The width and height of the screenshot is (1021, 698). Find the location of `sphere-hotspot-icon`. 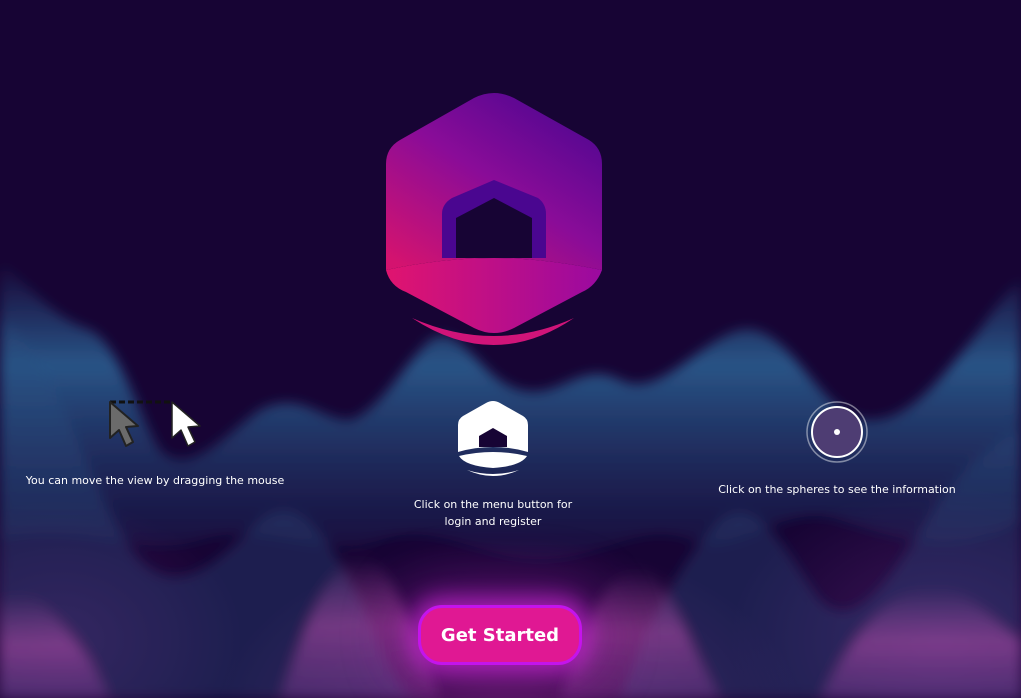

sphere-hotspot-icon is located at coordinates (837, 432).